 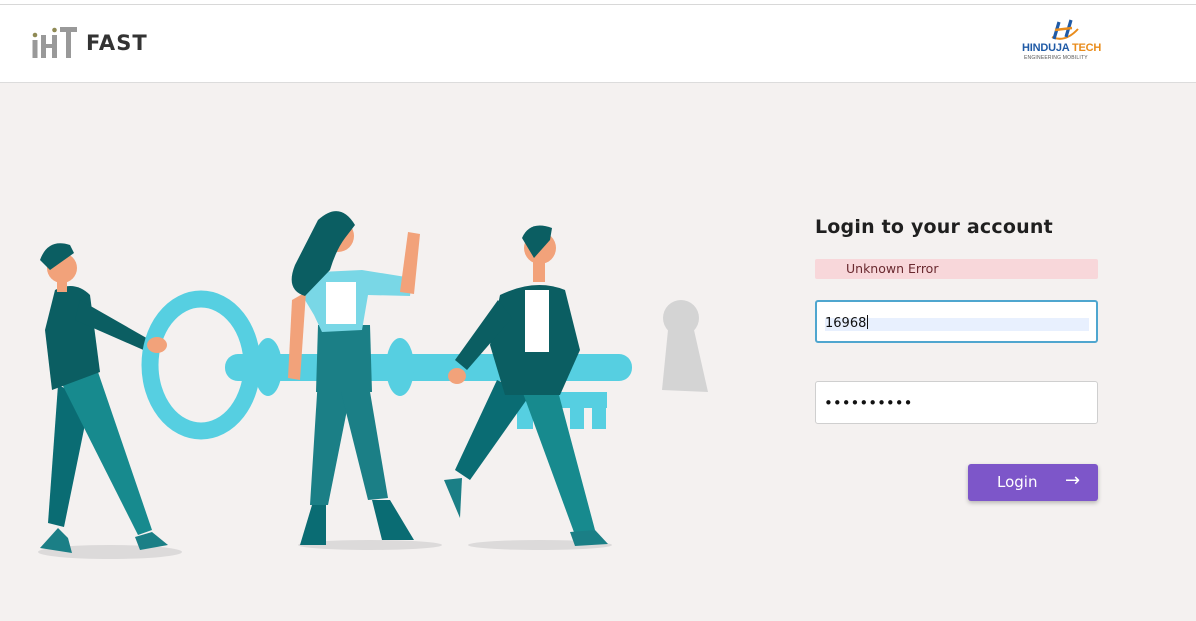 I want to click on brand-name-main: HINDUJA, so click(x=1046, y=48).